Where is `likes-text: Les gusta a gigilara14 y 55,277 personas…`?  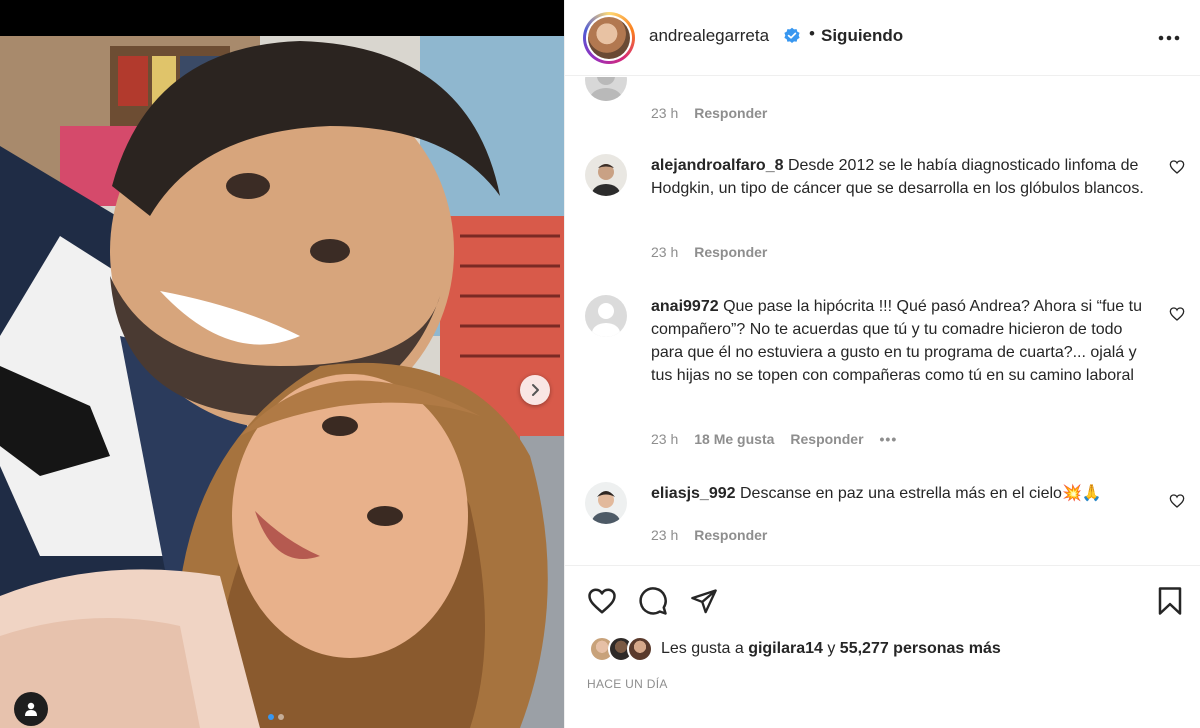
likes-text: Les gusta a gigilara14 y 55,277 personas… is located at coordinates (831, 649).